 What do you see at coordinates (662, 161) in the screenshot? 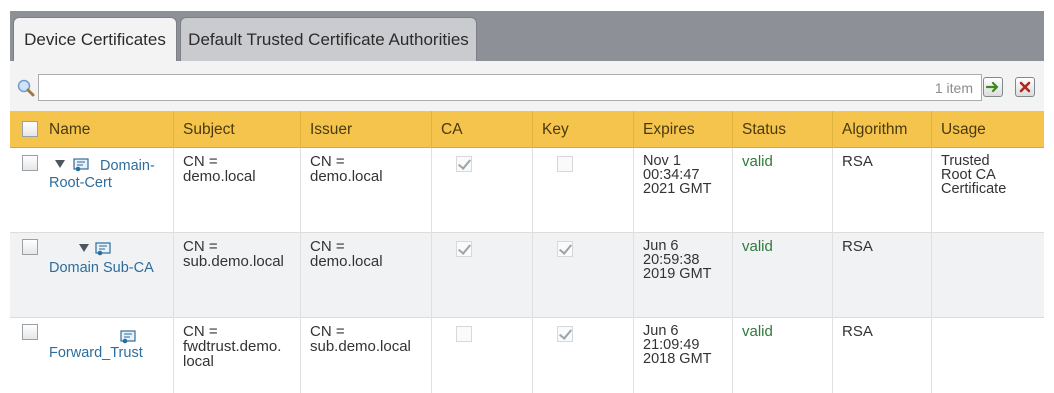
I see `expires-text: Nov 1` at bounding box center [662, 161].